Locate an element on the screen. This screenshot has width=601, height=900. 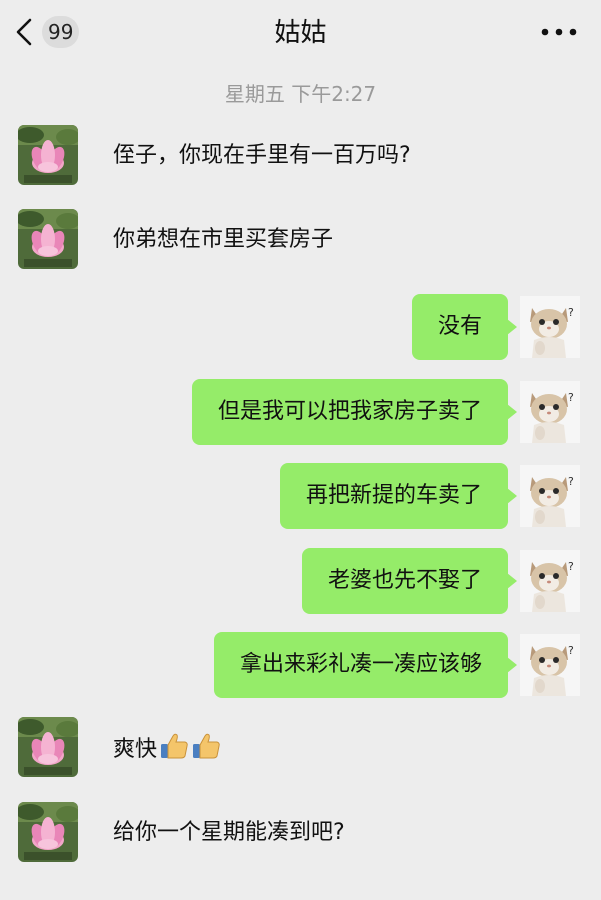
message-timestamp: 星期五 下午2:27 is located at coordinates (300, 94).